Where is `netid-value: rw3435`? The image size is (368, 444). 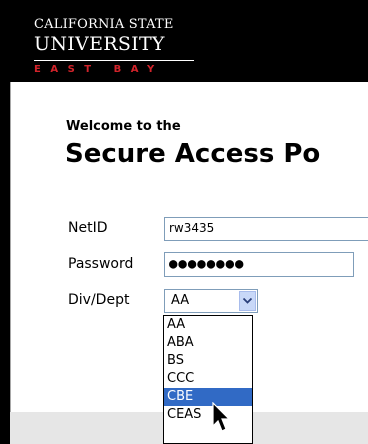 netid-value: rw3435 is located at coordinates (192, 228).